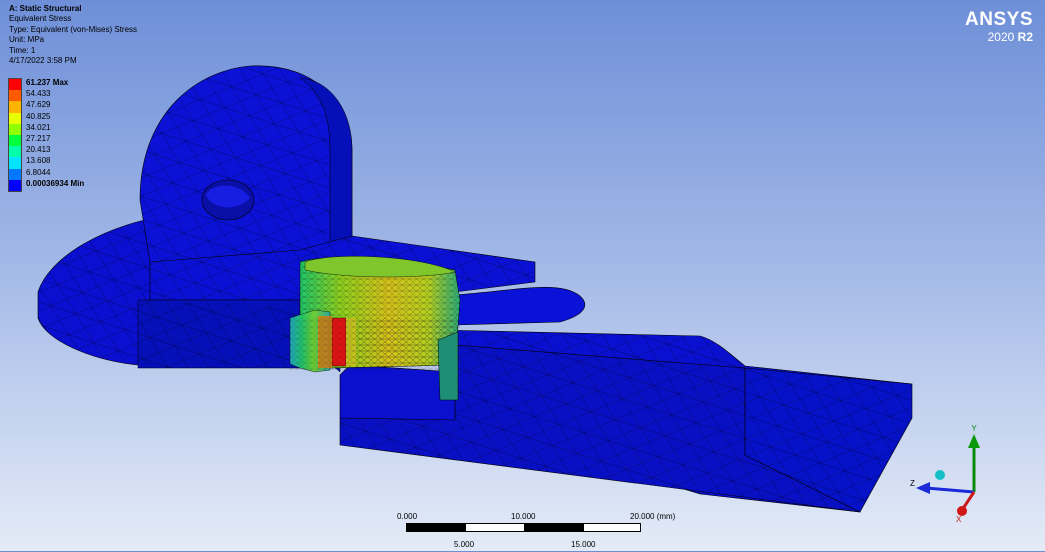 Image resolution: width=1045 pixels, height=552 pixels. I want to click on scale-label-5: 5.000, so click(464, 544).